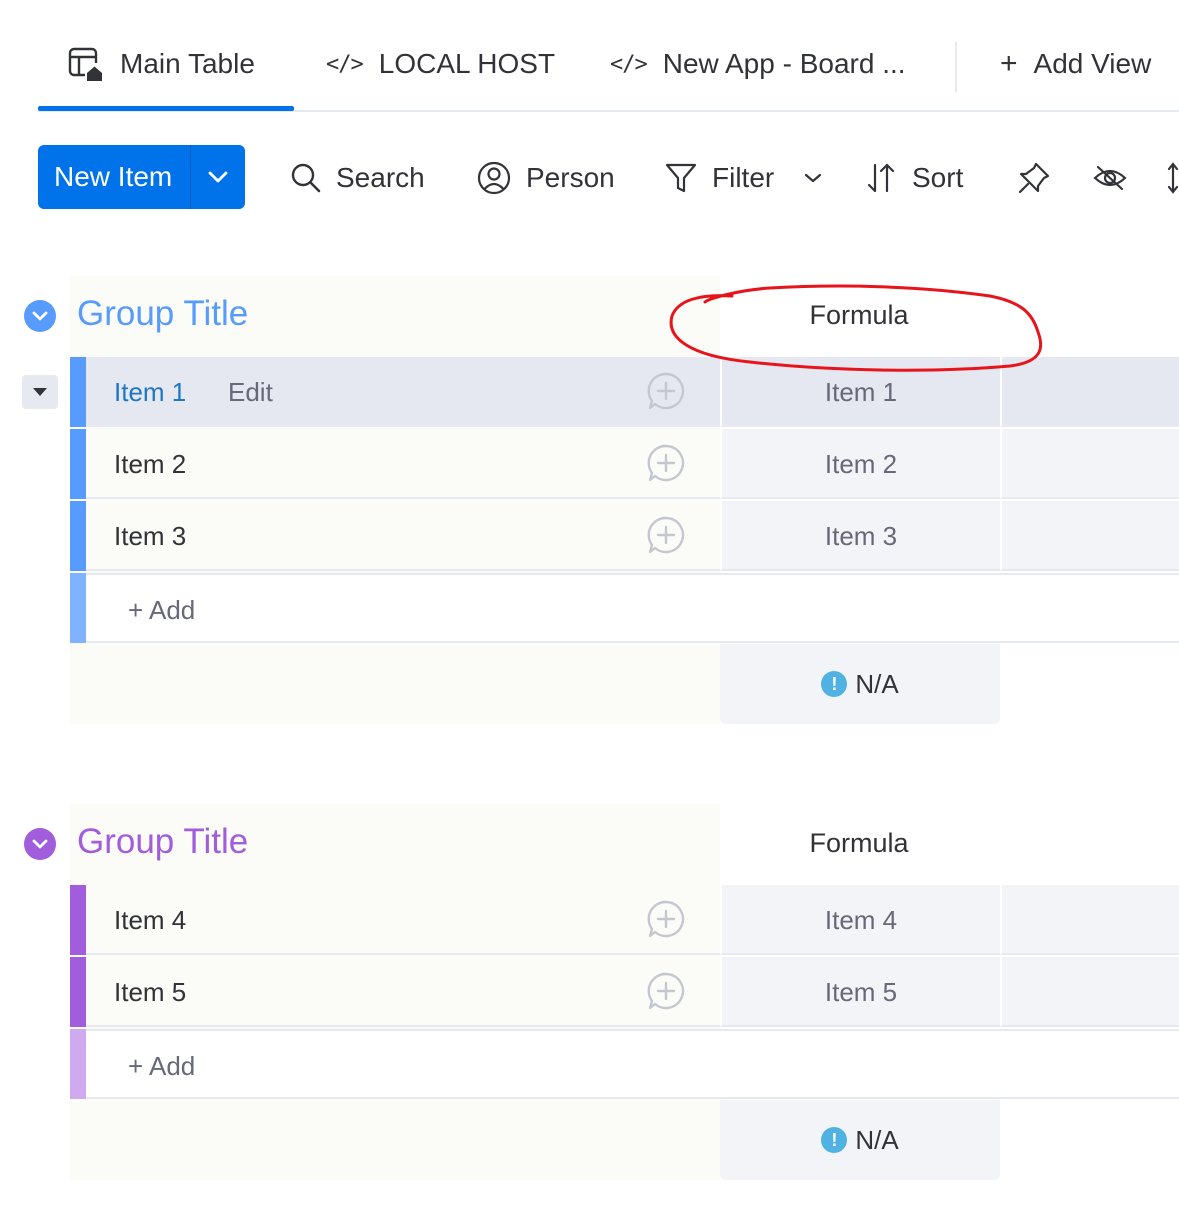 Image resolution: width=1179 pixels, height=1214 pixels. What do you see at coordinates (570, 177) in the screenshot?
I see `person-label: Person` at bounding box center [570, 177].